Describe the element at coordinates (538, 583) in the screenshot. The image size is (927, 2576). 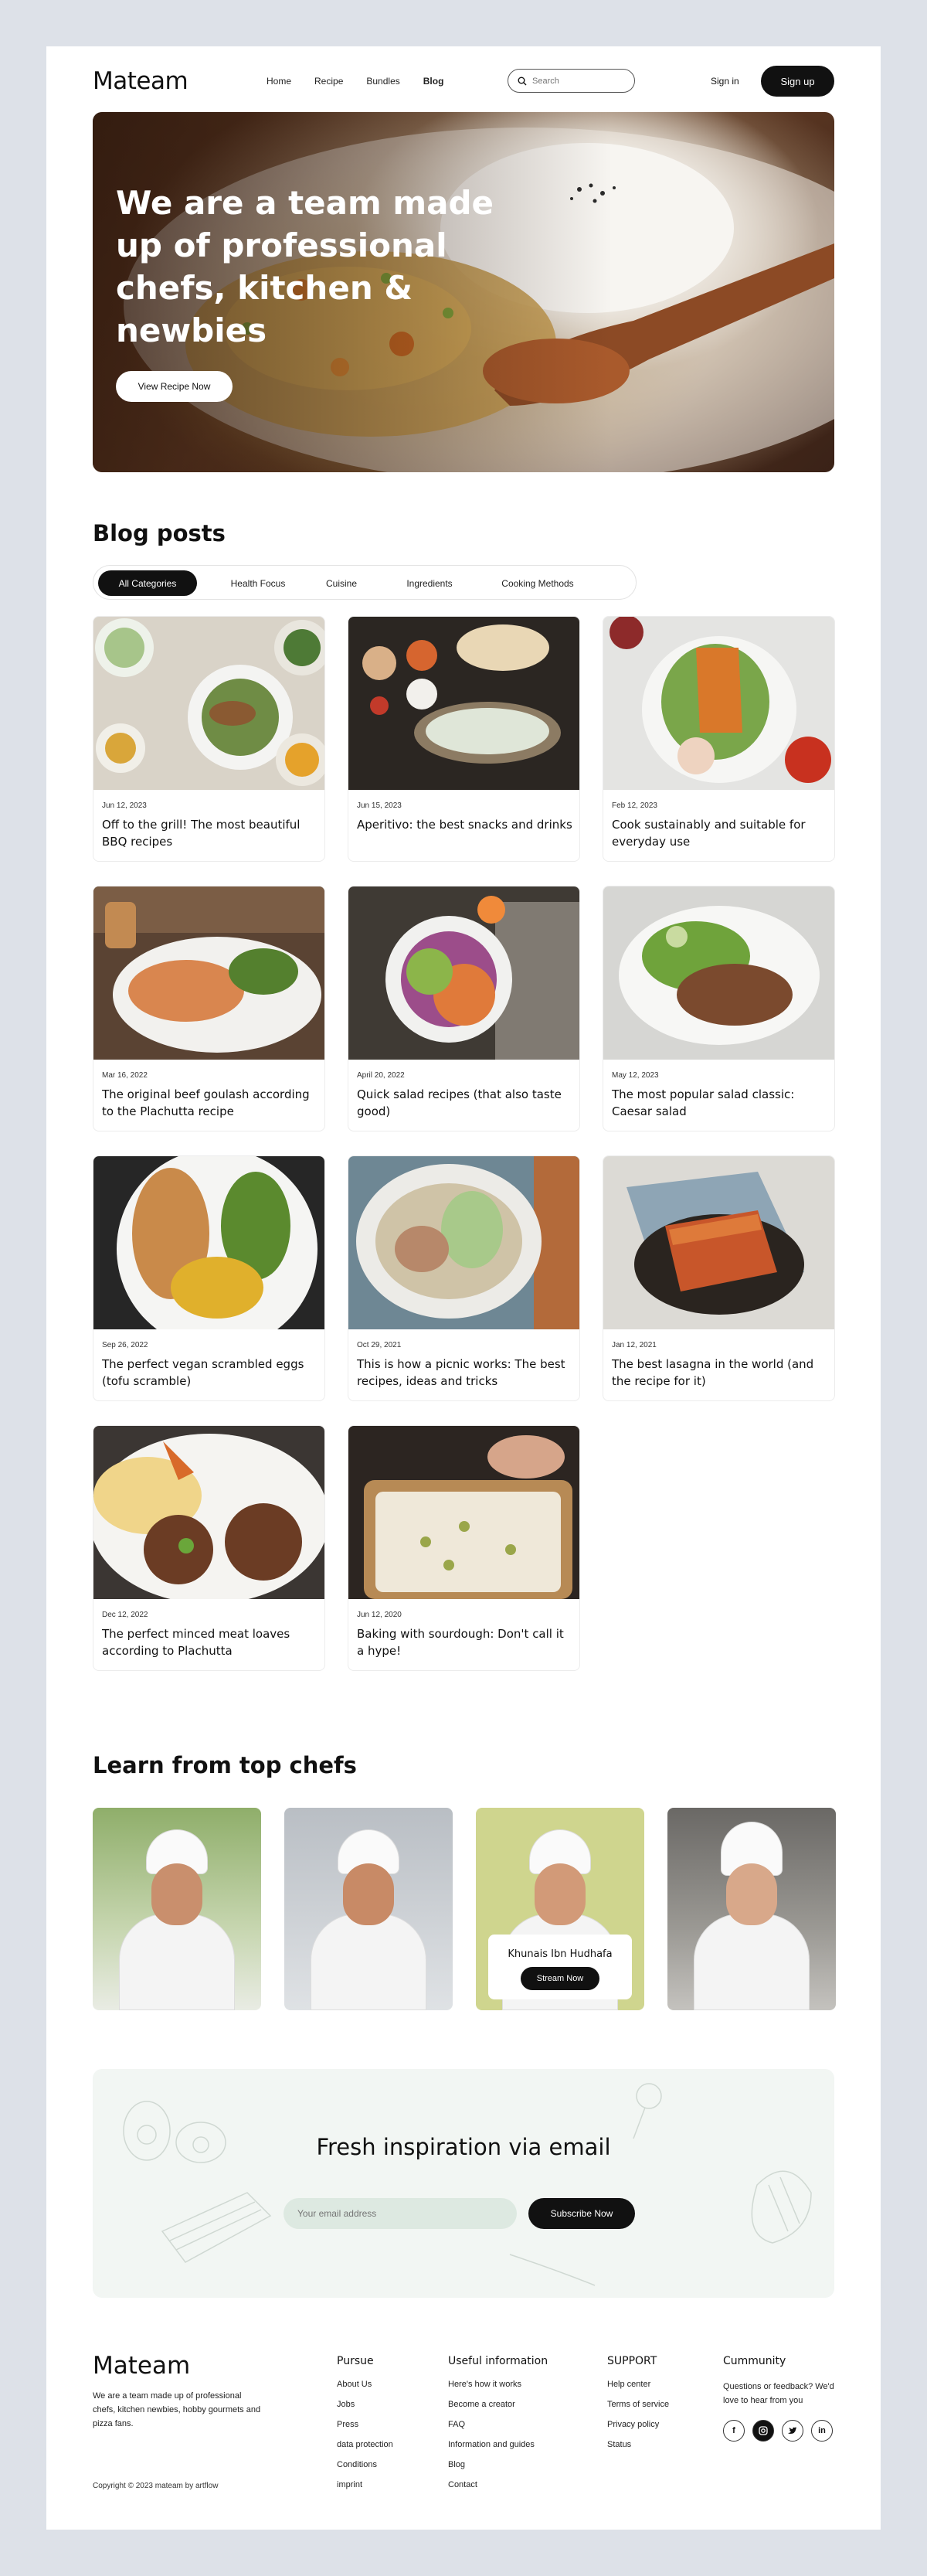
I see `tab-cooking-methods: Cooking Methods` at that location.